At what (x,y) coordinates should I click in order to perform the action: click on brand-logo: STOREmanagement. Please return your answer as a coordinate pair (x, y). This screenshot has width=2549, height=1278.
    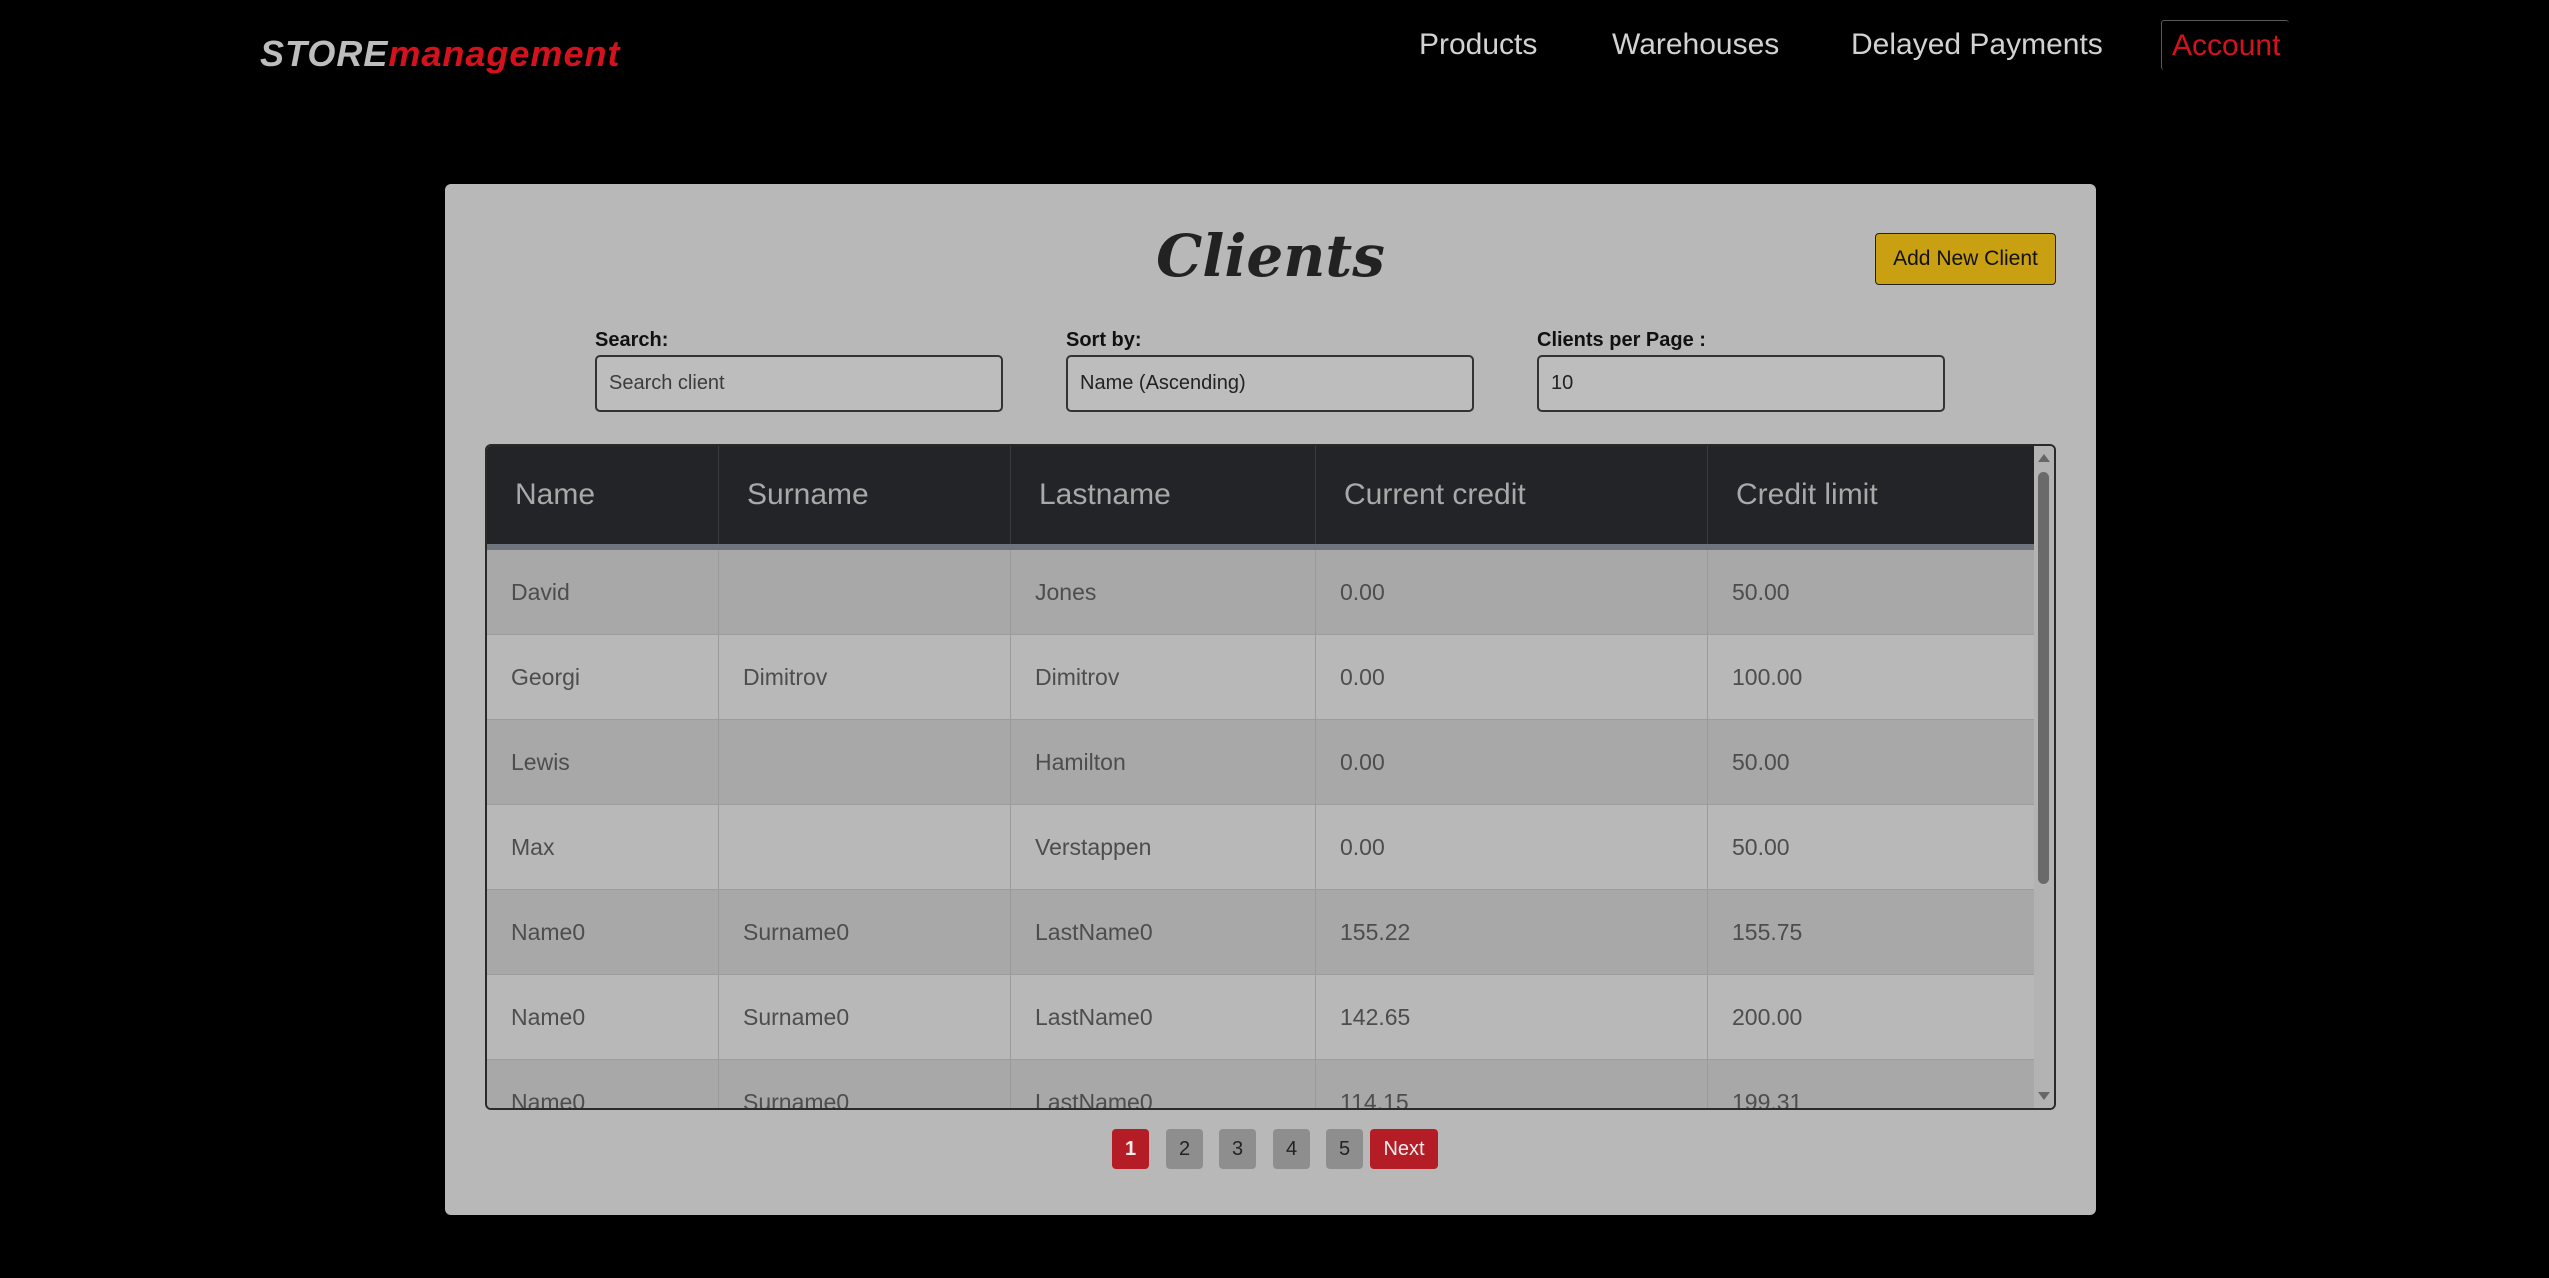
    Looking at the image, I should click on (440, 54).